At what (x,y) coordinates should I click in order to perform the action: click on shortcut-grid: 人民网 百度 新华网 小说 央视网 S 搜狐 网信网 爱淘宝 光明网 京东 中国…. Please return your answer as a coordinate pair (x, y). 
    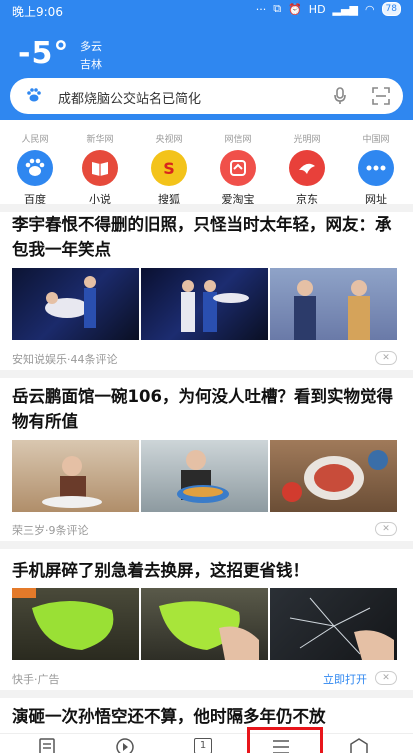
    Looking at the image, I should click on (206, 163).